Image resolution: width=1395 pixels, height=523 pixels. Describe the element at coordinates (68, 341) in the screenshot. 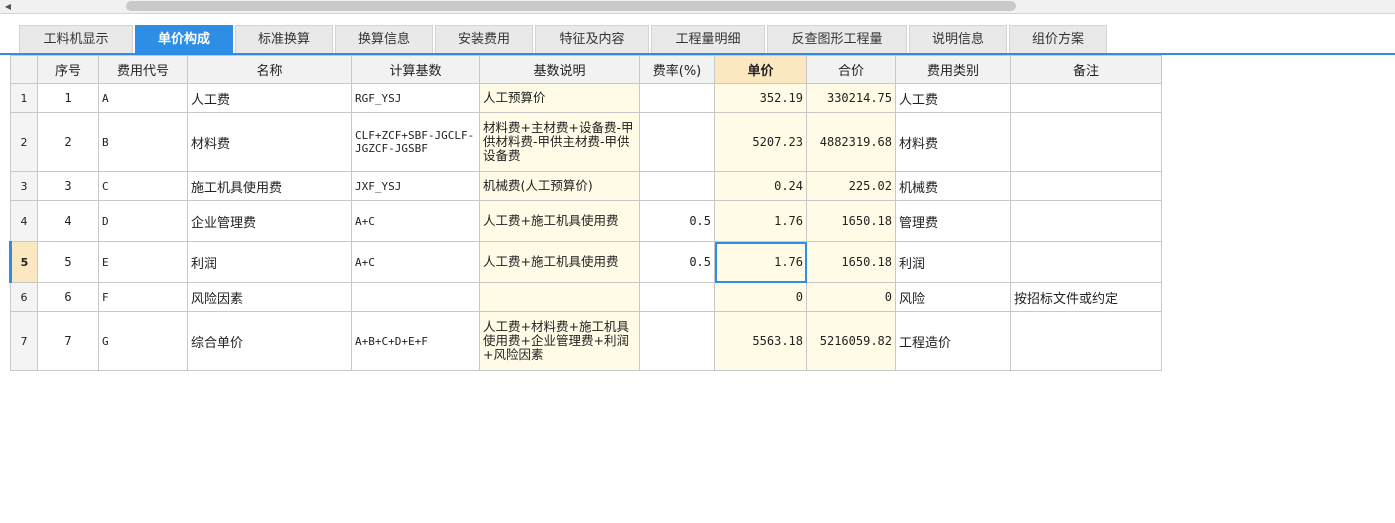

I see `cell-seq: 7` at that location.